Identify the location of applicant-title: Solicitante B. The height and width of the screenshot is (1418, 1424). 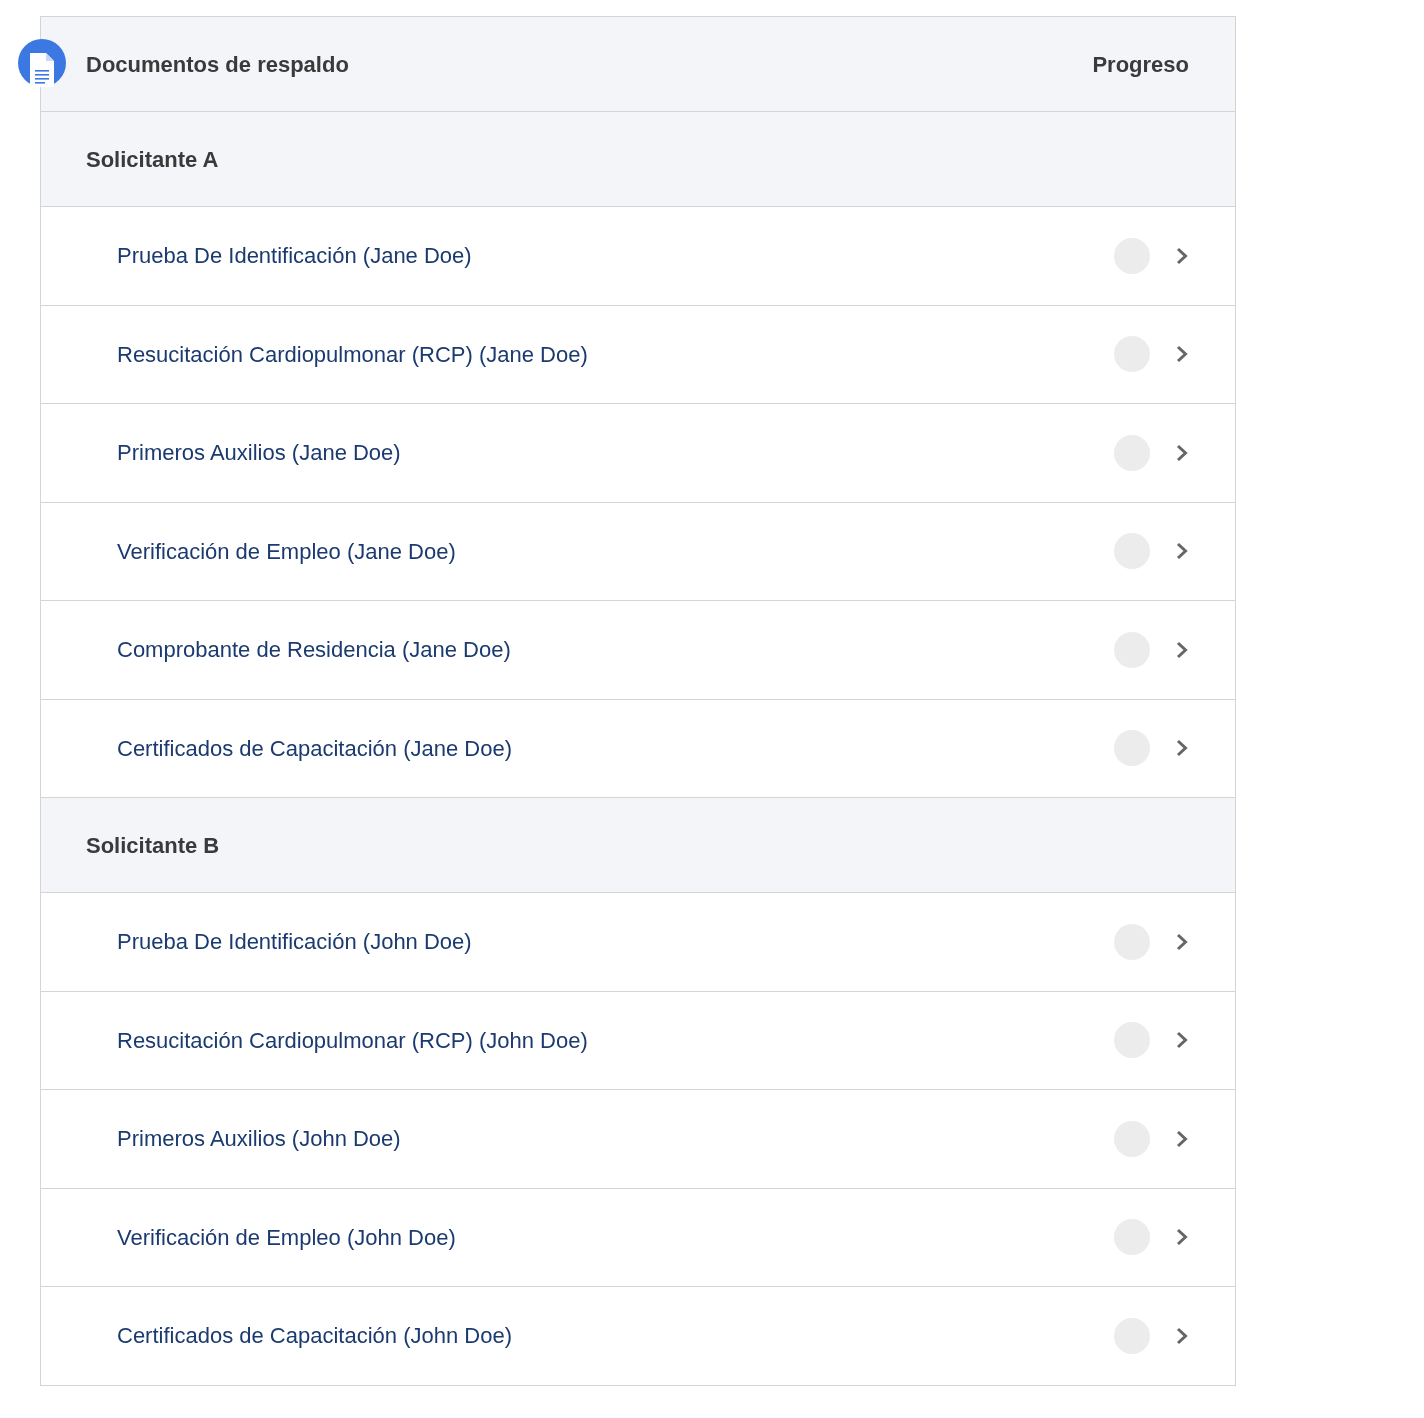
(153, 845).